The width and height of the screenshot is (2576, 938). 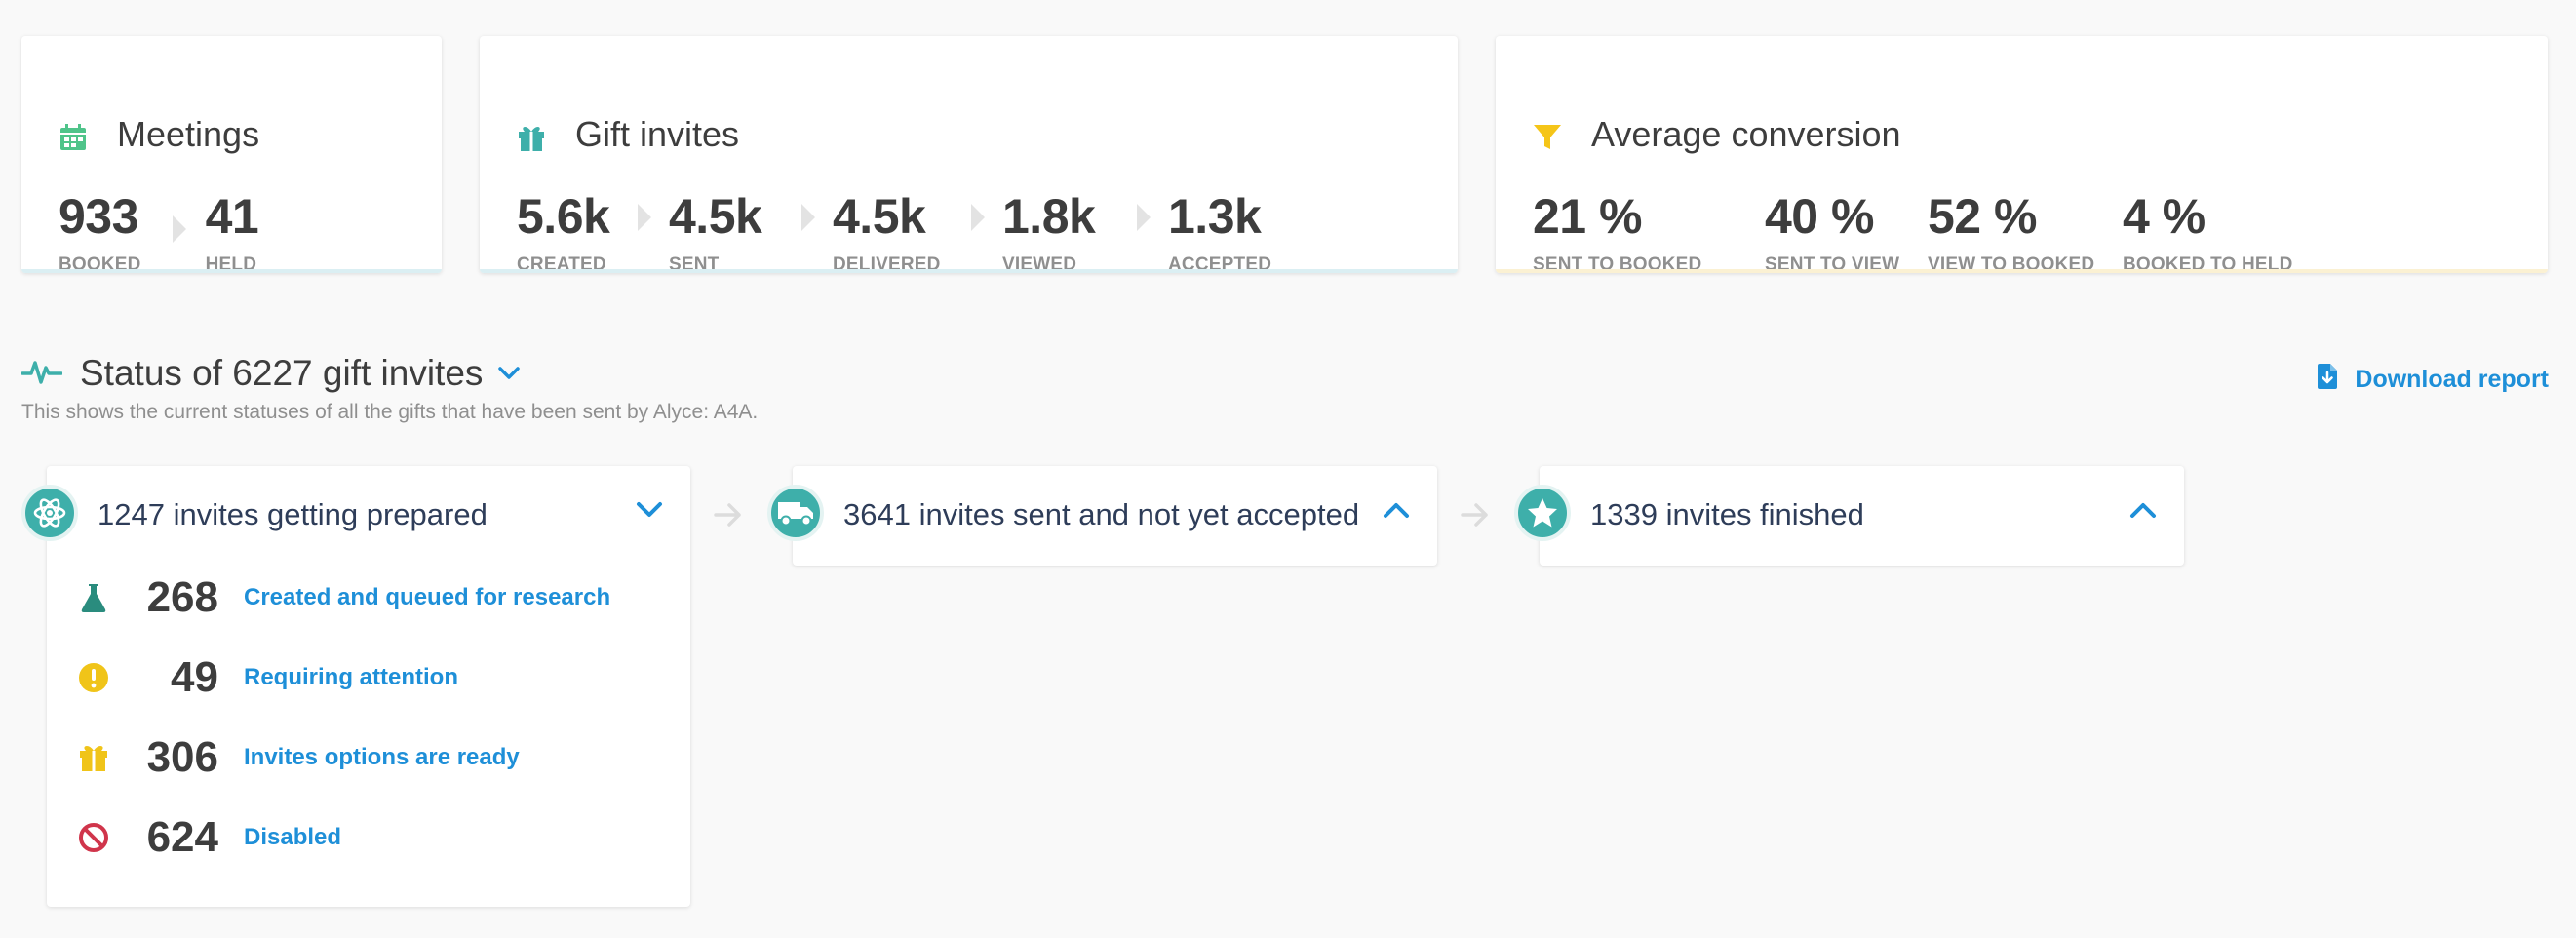 I want to click on stat-value: 1.8k, so click(x=1049, y=216).